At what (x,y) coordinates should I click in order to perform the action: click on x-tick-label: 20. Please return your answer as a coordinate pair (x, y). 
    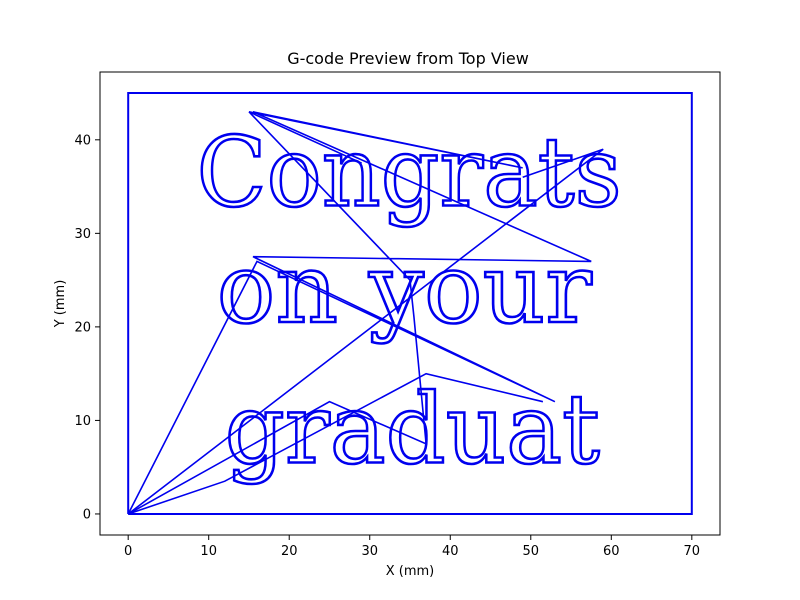
    Looking at the image, I should click on (289, 551).